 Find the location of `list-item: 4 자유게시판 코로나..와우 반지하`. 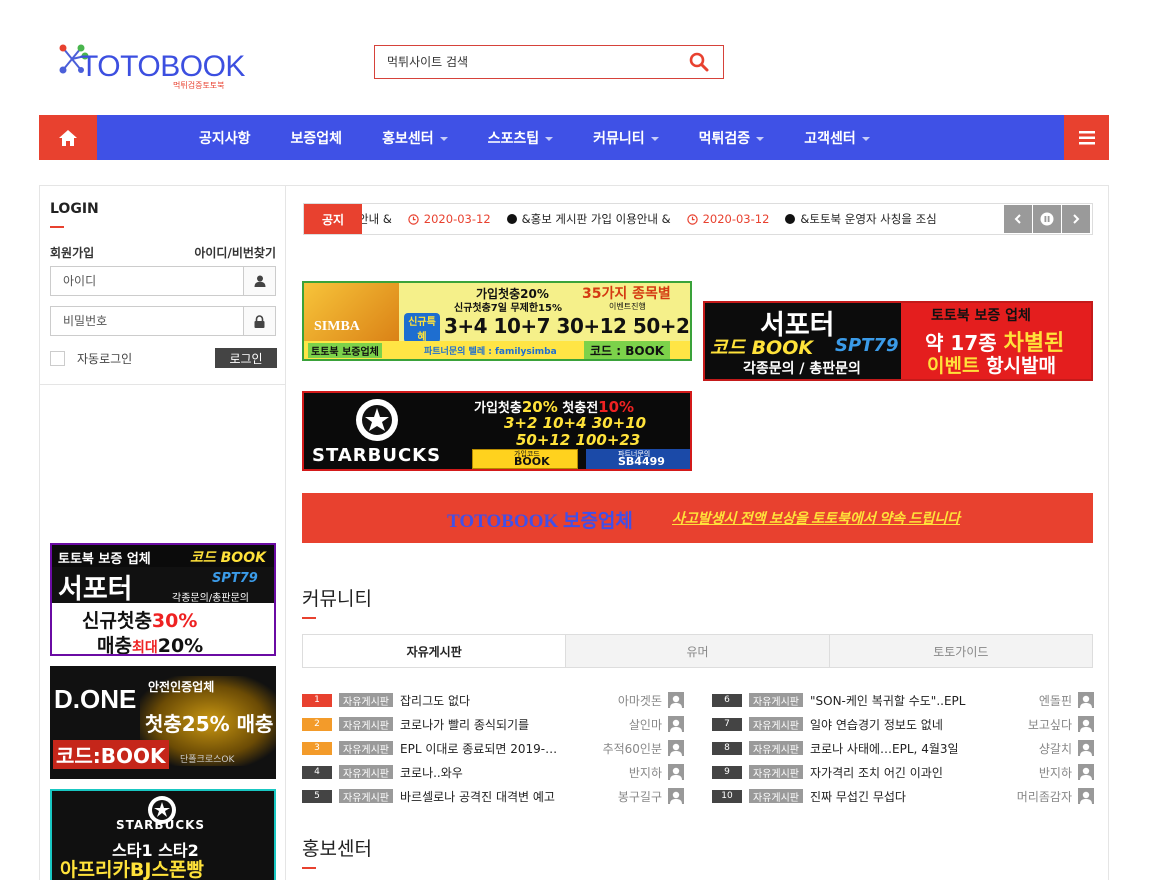

list-item: 4 자유게시판 코로나..와우 반지하 is located at coordinates (493, 772).